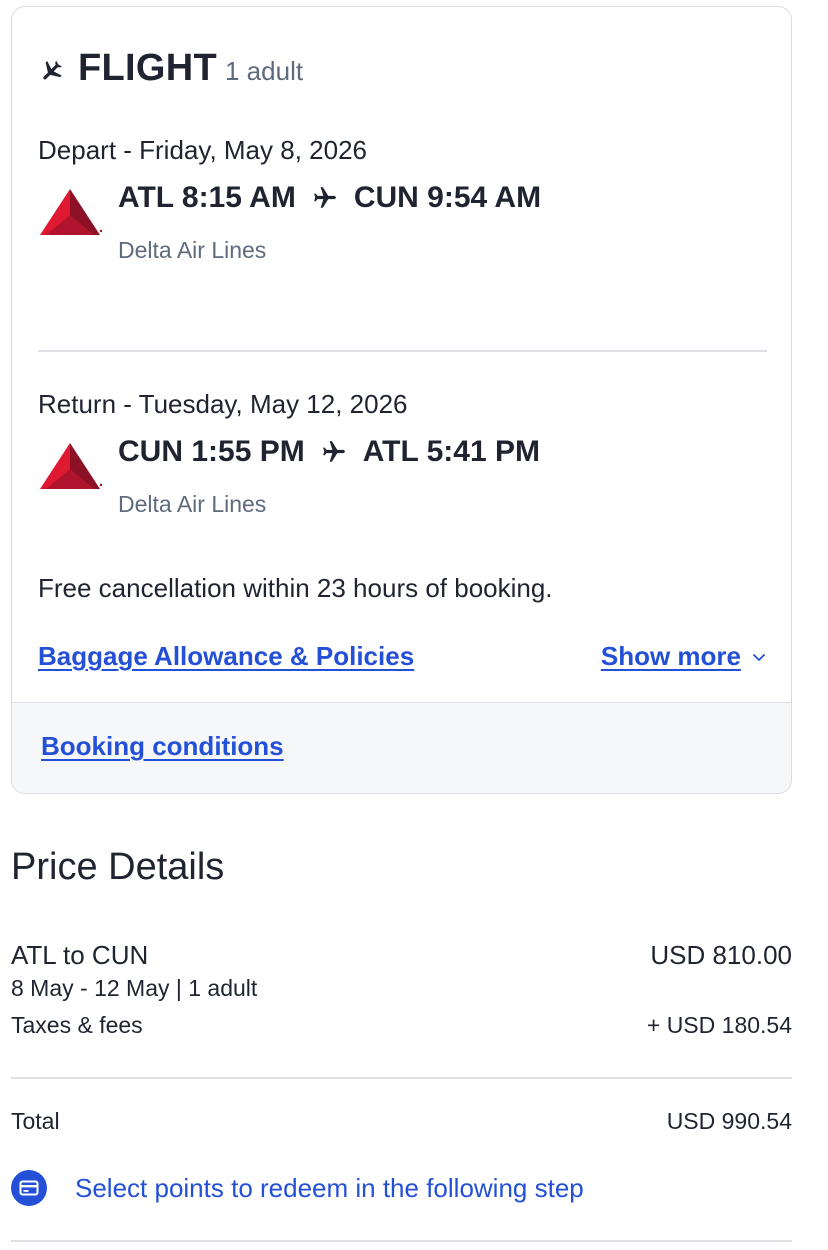  Describe the element at coordinates (264, 71) in the screenshot. I see `passenger-count: 1 adult` at that location.